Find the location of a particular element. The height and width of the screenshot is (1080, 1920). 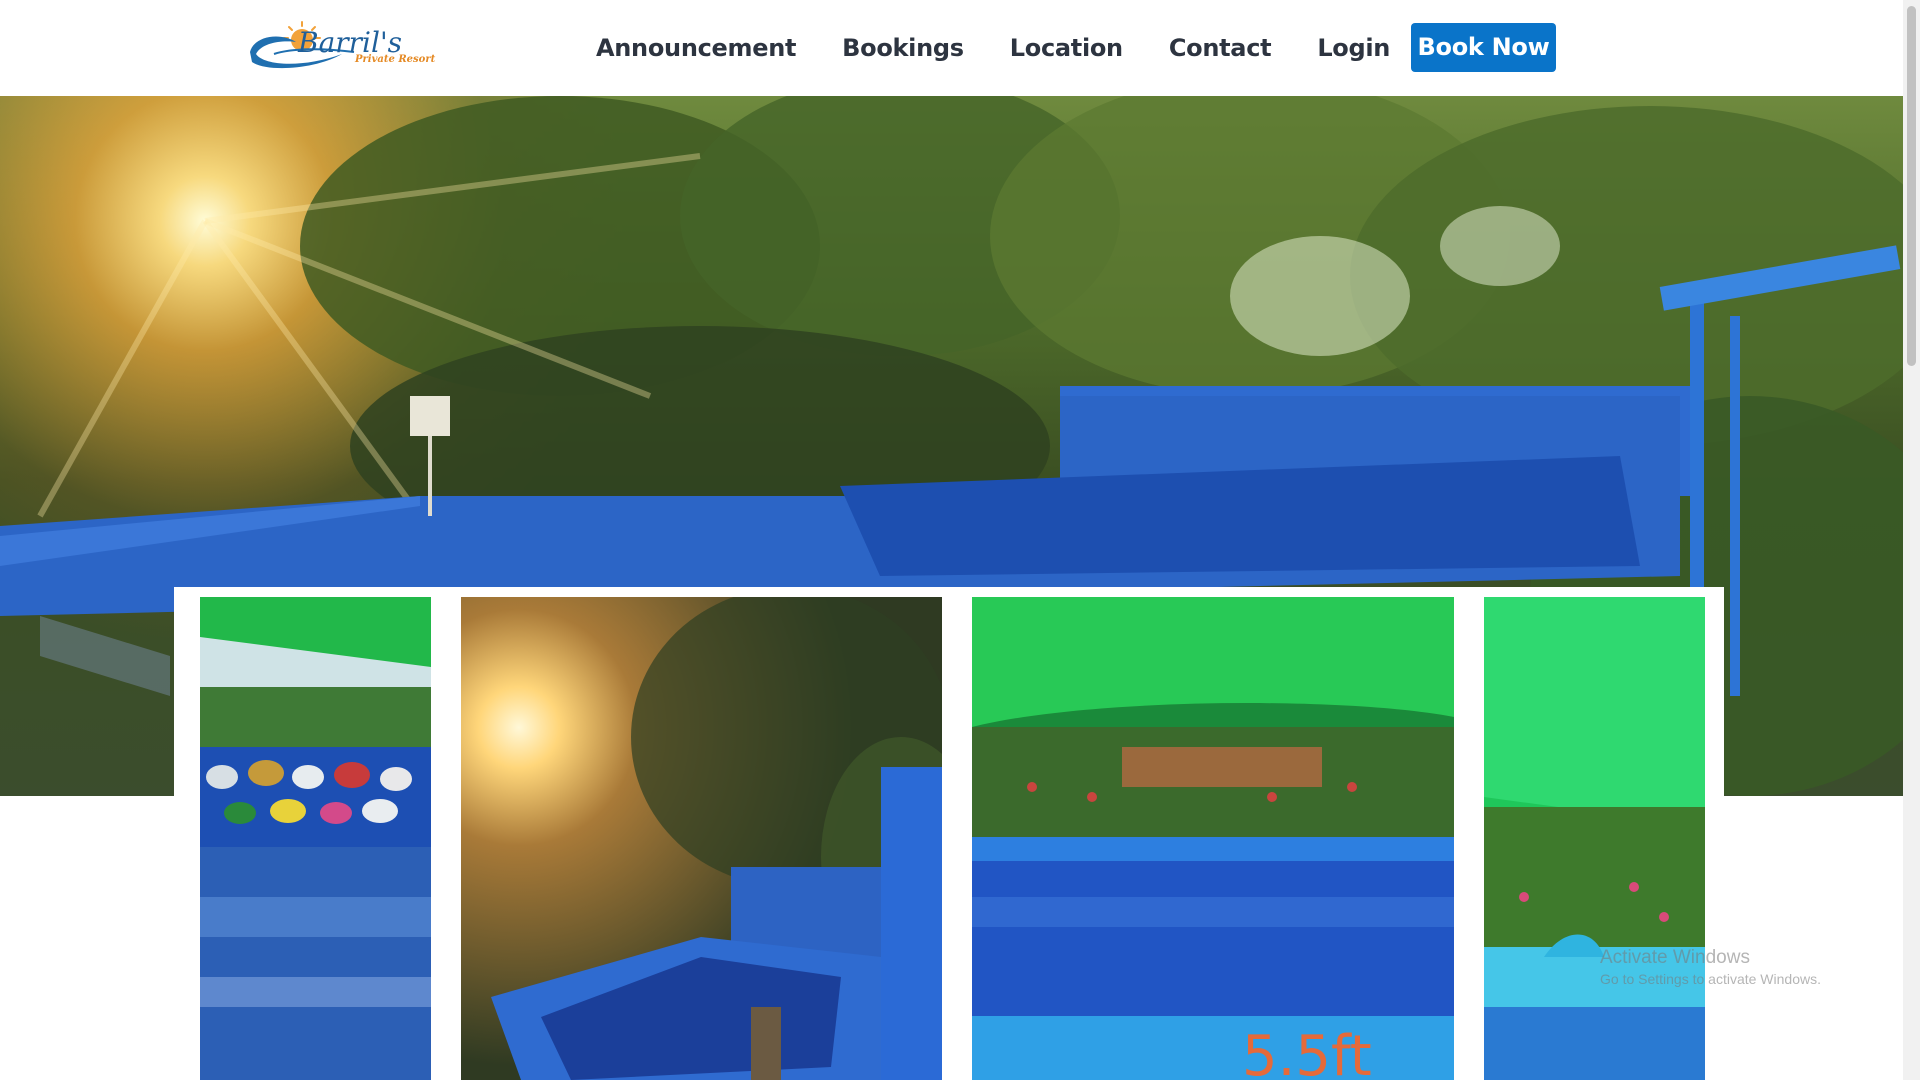

watermark-title: Activate Windows is located at coordinates (1675, 957).